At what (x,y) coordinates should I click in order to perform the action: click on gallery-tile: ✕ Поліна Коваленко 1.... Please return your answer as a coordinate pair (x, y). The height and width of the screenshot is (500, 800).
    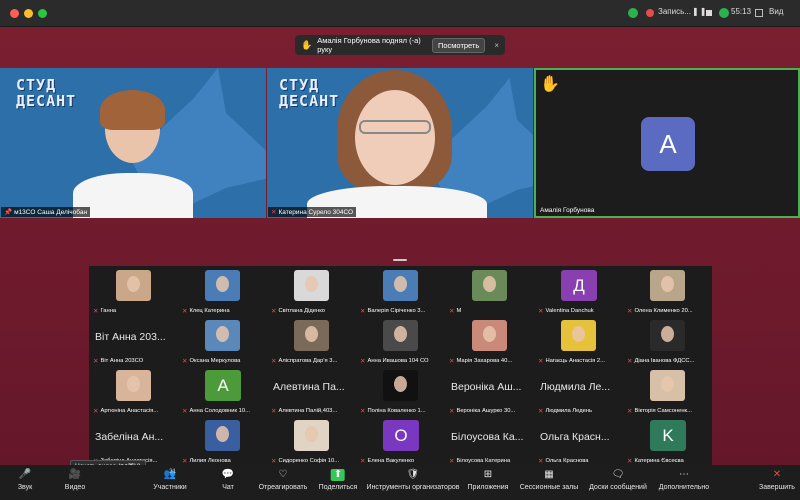
    Looking at the image, I should click on (400, 391).